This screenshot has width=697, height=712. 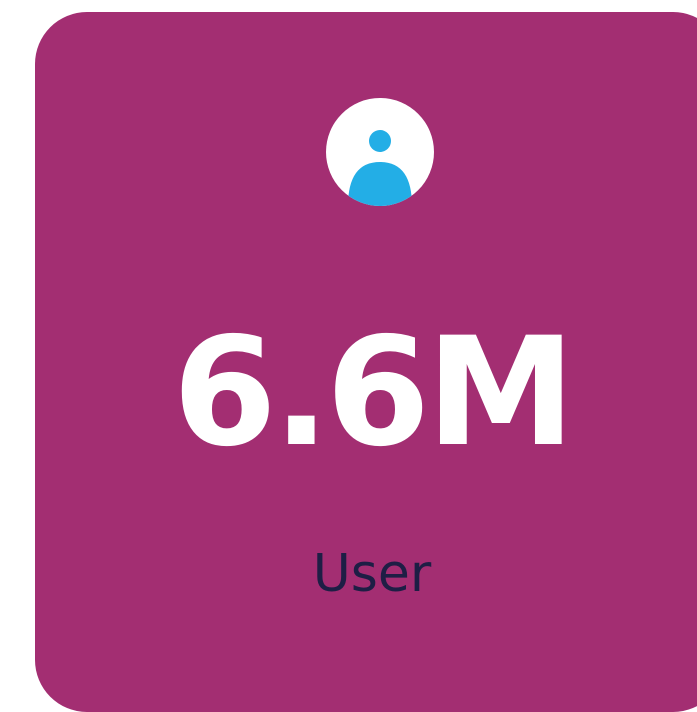 I want to click on stat-value: 6.6M, so click(x=374, y=393).